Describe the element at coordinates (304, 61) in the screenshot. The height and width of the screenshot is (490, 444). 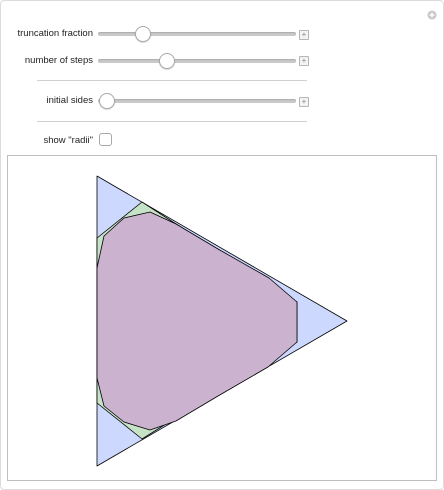
I see `number-of-steps-expand-icon: +` at that location.